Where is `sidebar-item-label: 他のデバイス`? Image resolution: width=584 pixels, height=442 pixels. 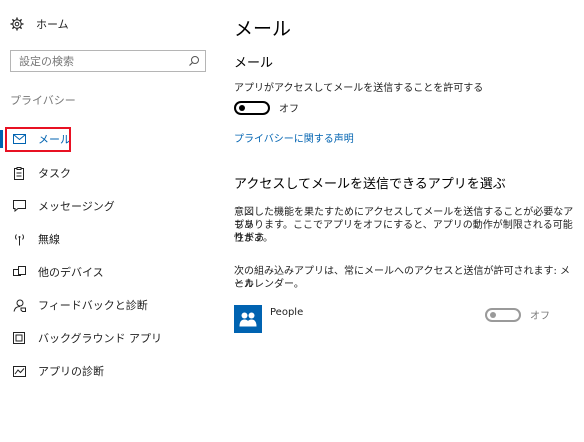 sidebar-item-label: 他のデバイス is located at coordinates (71, 272).